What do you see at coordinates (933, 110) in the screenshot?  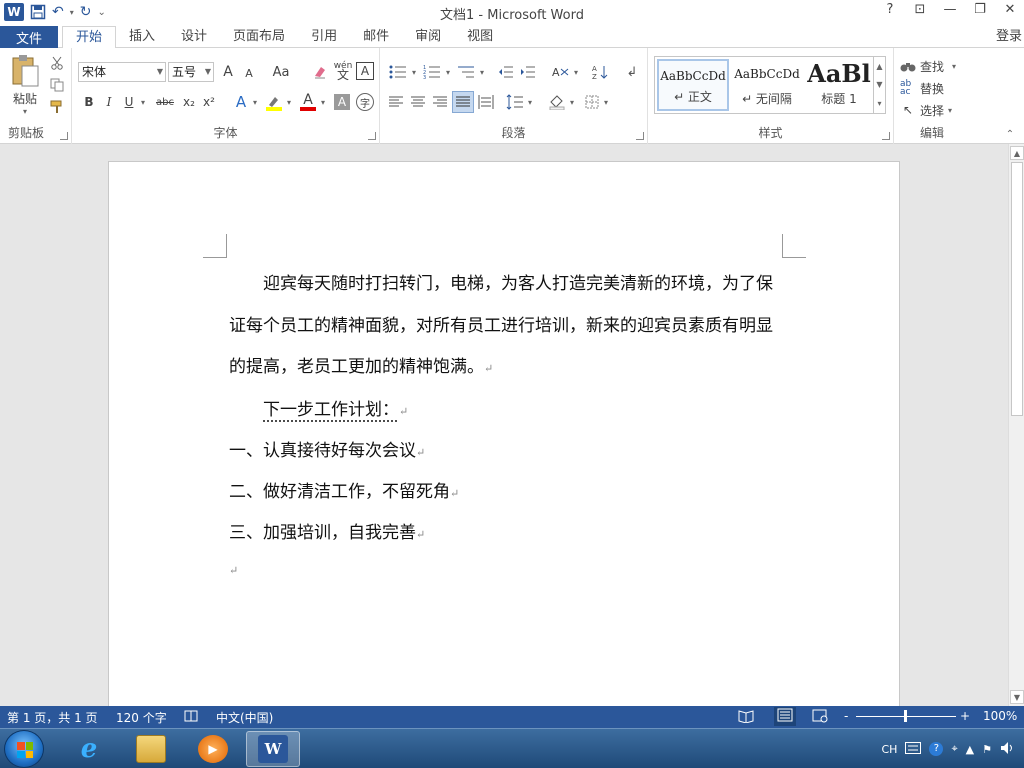 I see `select-button: ↖ 选择 ▾` at bounding box center [933, 110].